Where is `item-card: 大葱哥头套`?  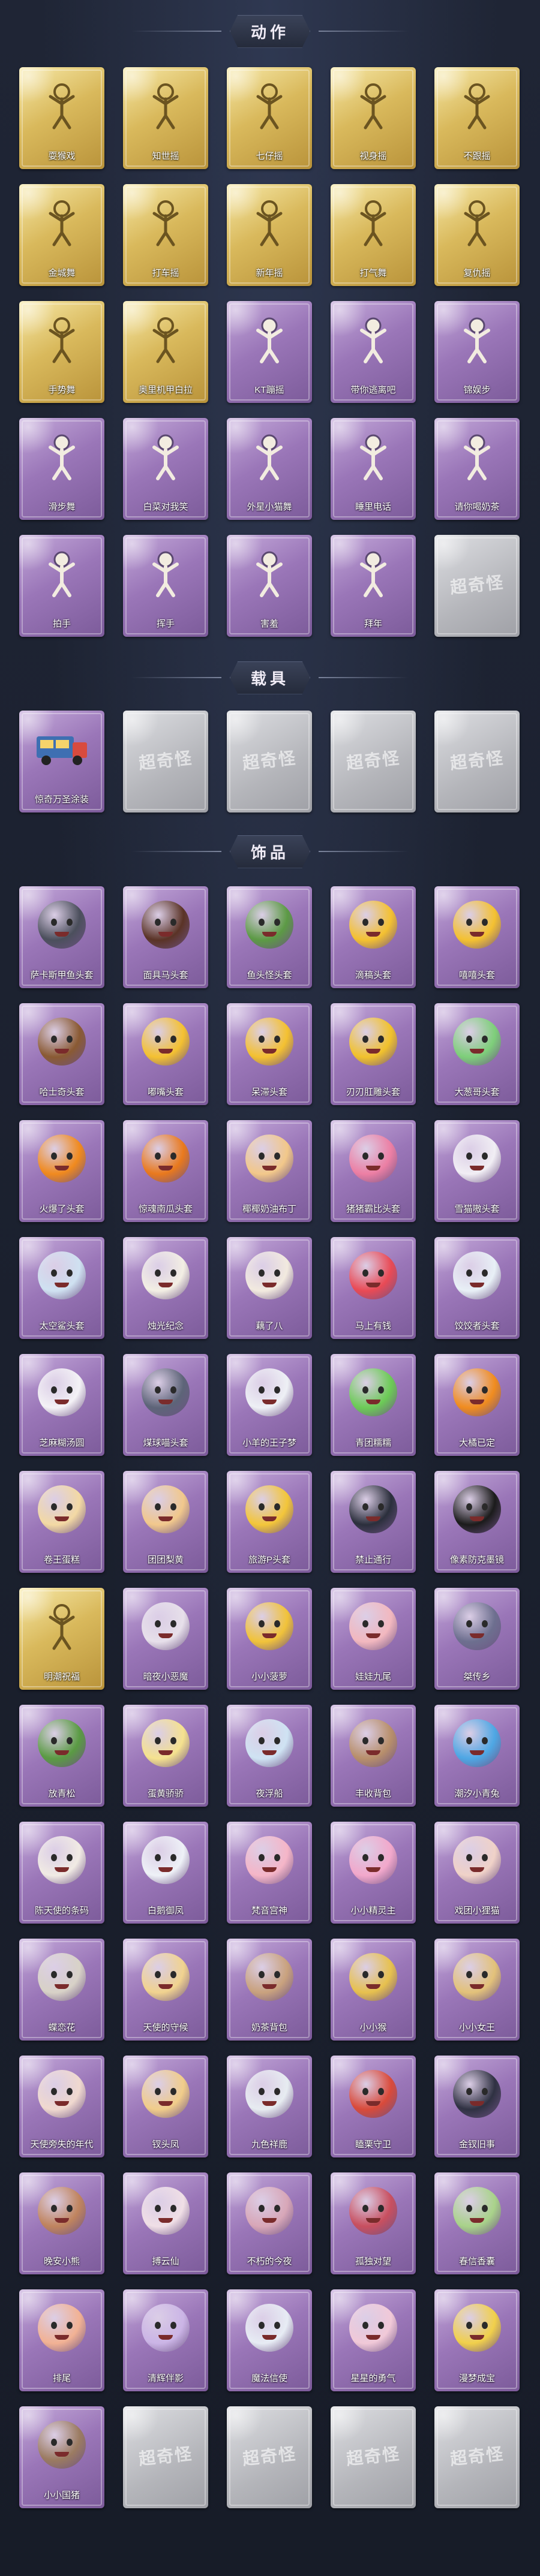 item-card: 大葱哥头套 is located at coordinates (477, 1054).